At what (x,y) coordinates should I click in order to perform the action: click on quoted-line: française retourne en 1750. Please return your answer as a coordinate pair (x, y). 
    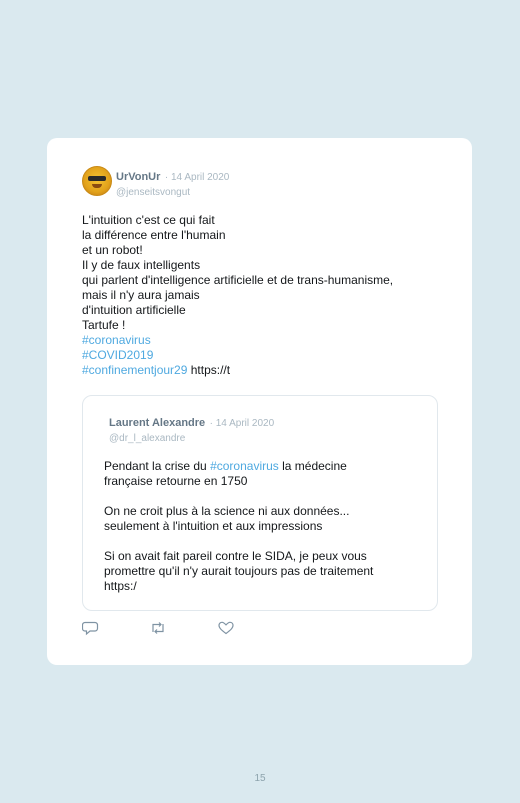
    Looking at the image, I should click on (176, 481).